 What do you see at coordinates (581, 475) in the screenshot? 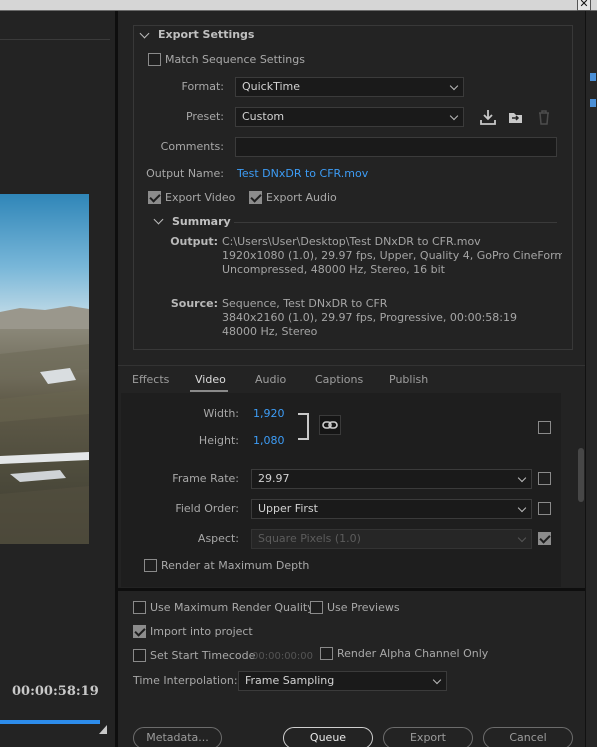
I see `scrollbar-thumb` at bounding box center [581, 475].